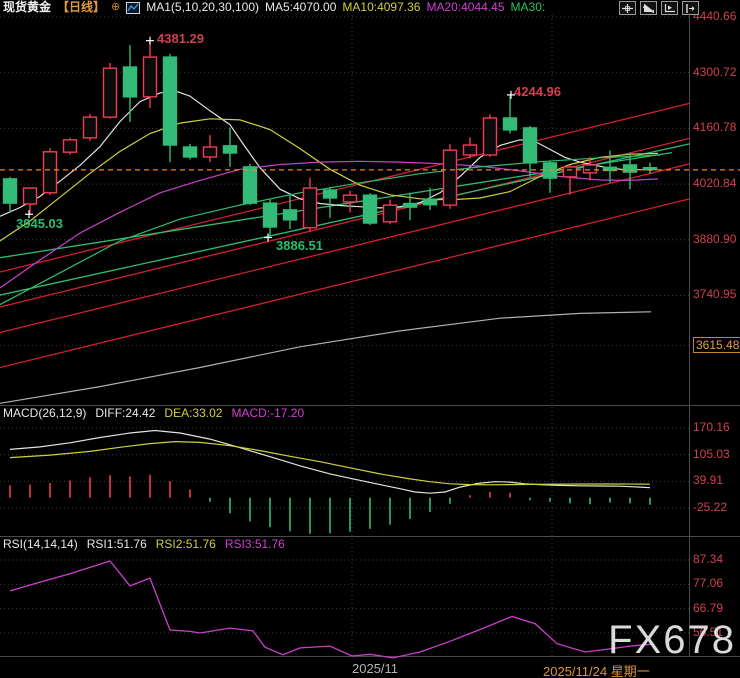 The height and width of the screenshot is (678, 740). What do you see at coordinates (659, 8) in the screenshot?
I see `chart-toolbar` at bounding box center [659, 8].